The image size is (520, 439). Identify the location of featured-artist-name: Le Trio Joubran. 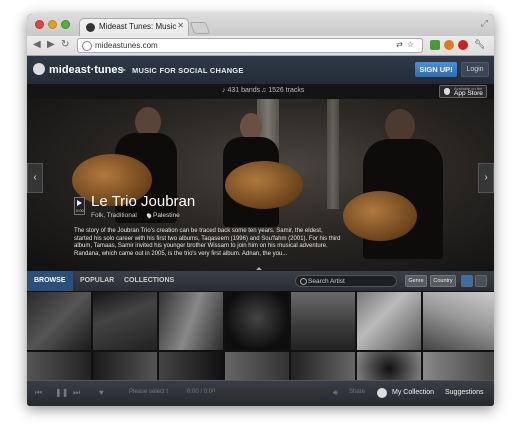
(143, 201).